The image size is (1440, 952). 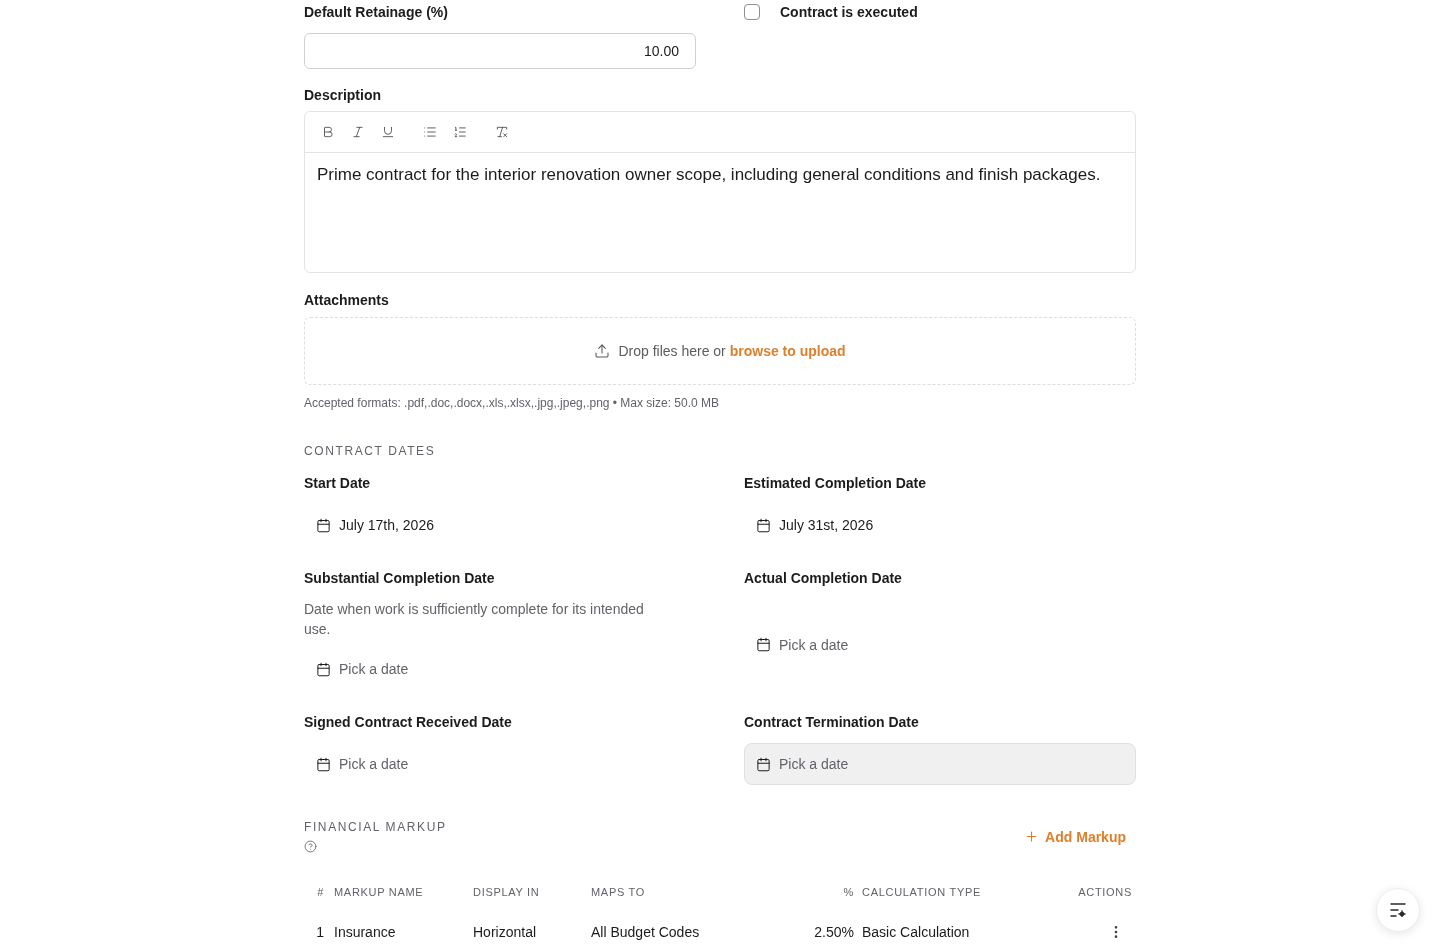 I want to click on bullet-list-icon, so click(x=430, y=132).